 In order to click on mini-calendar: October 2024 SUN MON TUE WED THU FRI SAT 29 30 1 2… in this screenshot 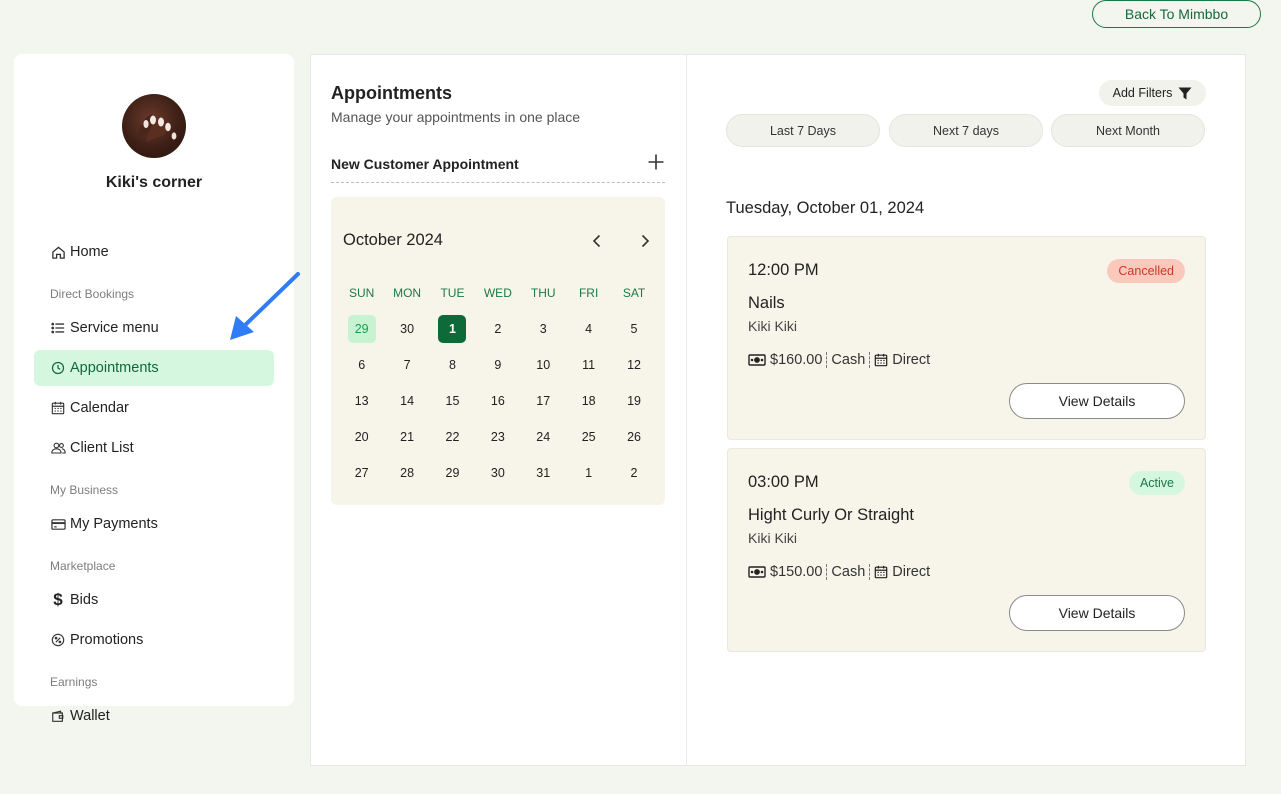, I will do `click(498, 351)`.